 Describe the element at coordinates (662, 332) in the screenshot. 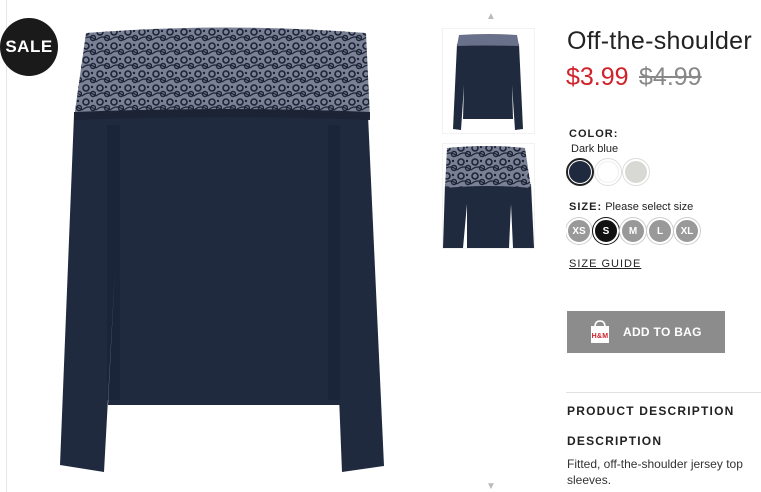

I see `add-to-bag-label: ADD TO BAG` at that location.